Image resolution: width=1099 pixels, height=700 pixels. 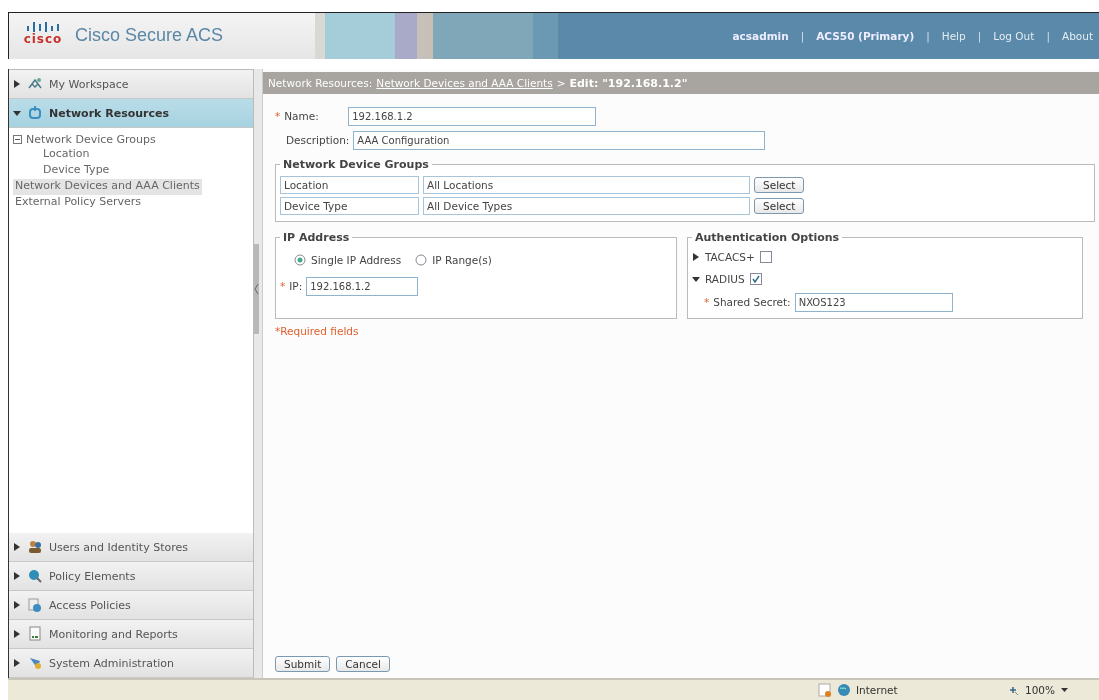 What do you see at coordinates (35, 547) in the screenshot?
I see `users-icon` at bounding box center [35, 547].